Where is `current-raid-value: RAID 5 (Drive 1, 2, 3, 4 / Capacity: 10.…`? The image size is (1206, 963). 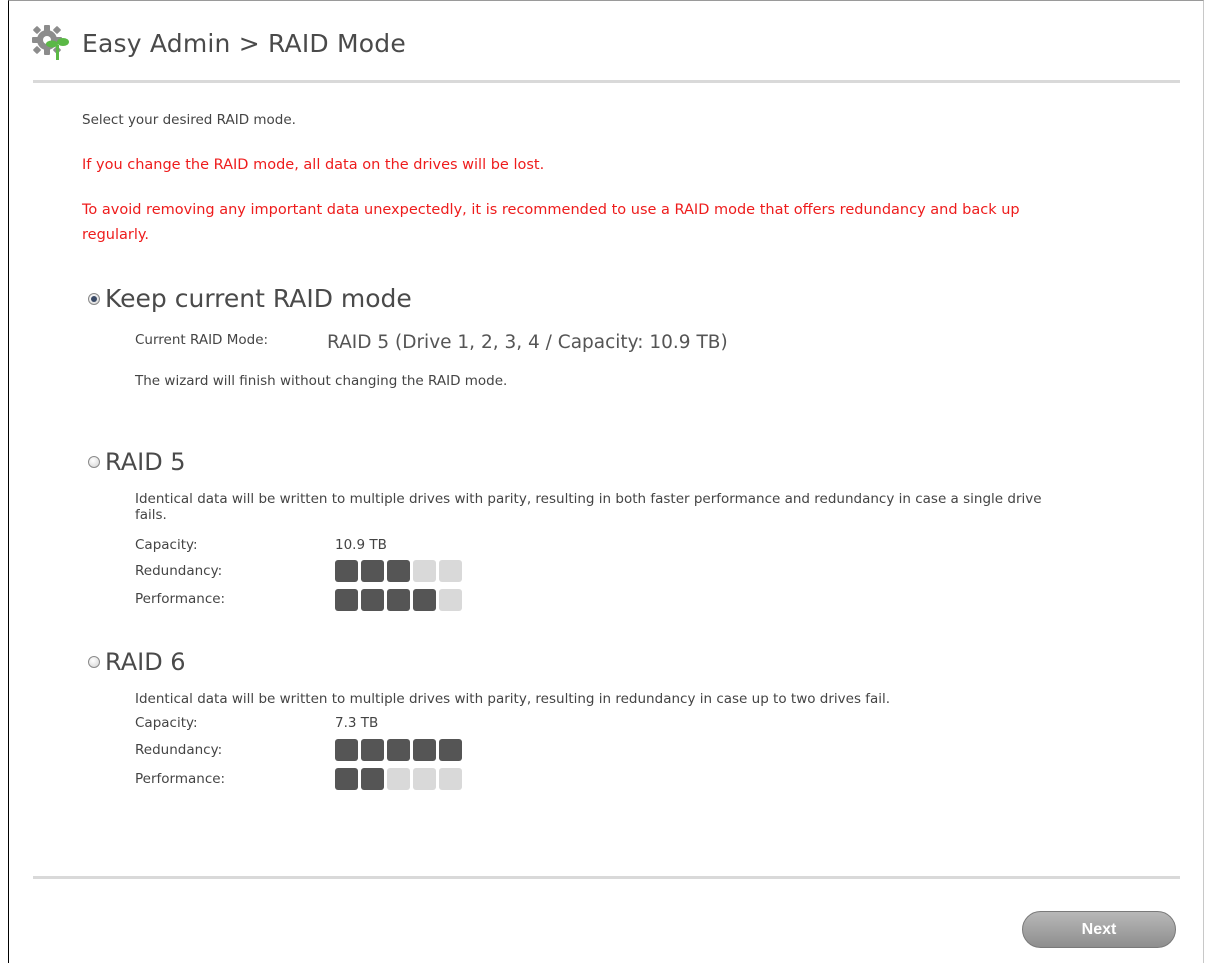
current-raid-value: RAID 5 (Drive 1, 2, 3, 4 / Capacity: 10.… is located at coordinates (527, 342).